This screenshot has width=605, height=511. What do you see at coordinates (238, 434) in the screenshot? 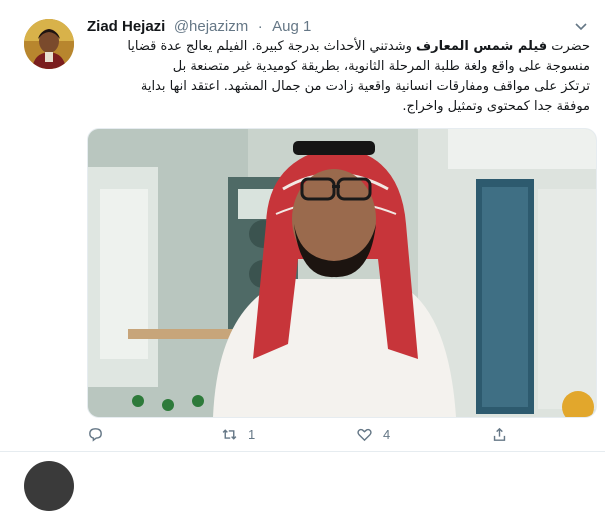
I see `retweet-button: 1` at bounding box center [238, 434].